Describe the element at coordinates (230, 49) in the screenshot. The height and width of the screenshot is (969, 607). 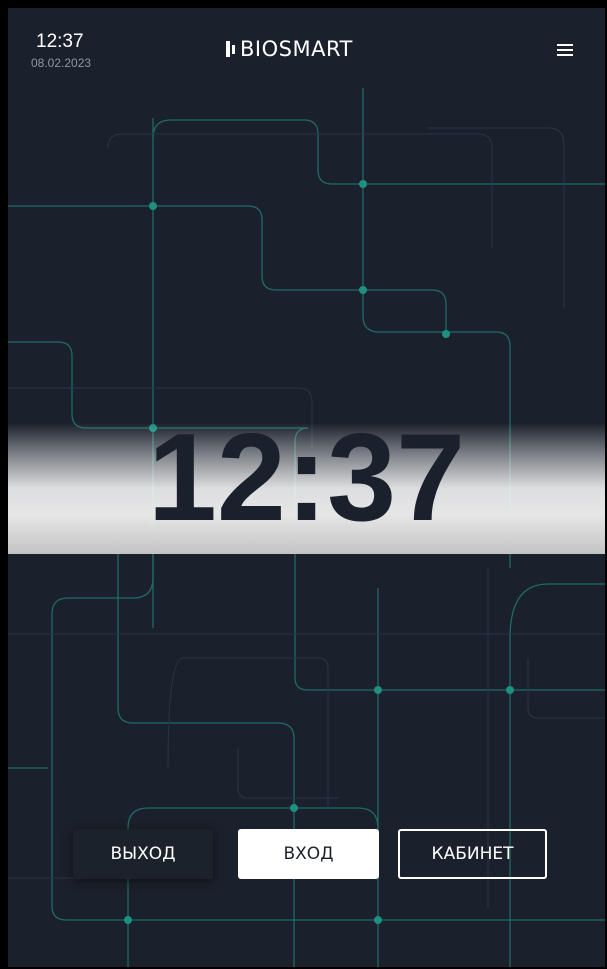
I see `logo-mark-icon` at that location.